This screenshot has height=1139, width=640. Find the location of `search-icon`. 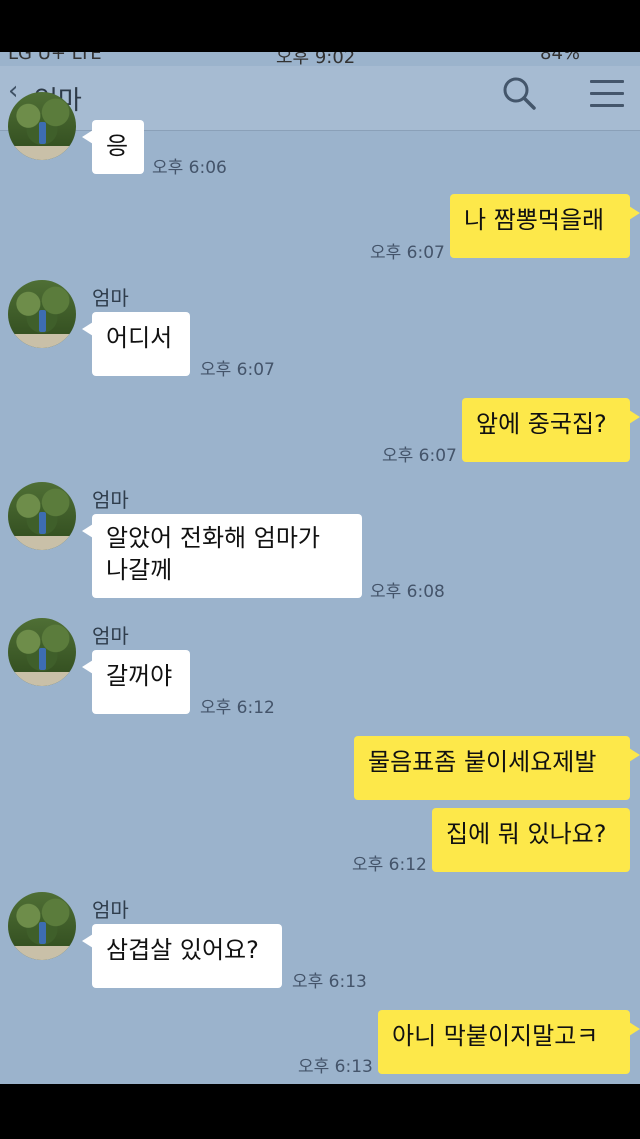

search-icon is located at coordinates (519, 93).